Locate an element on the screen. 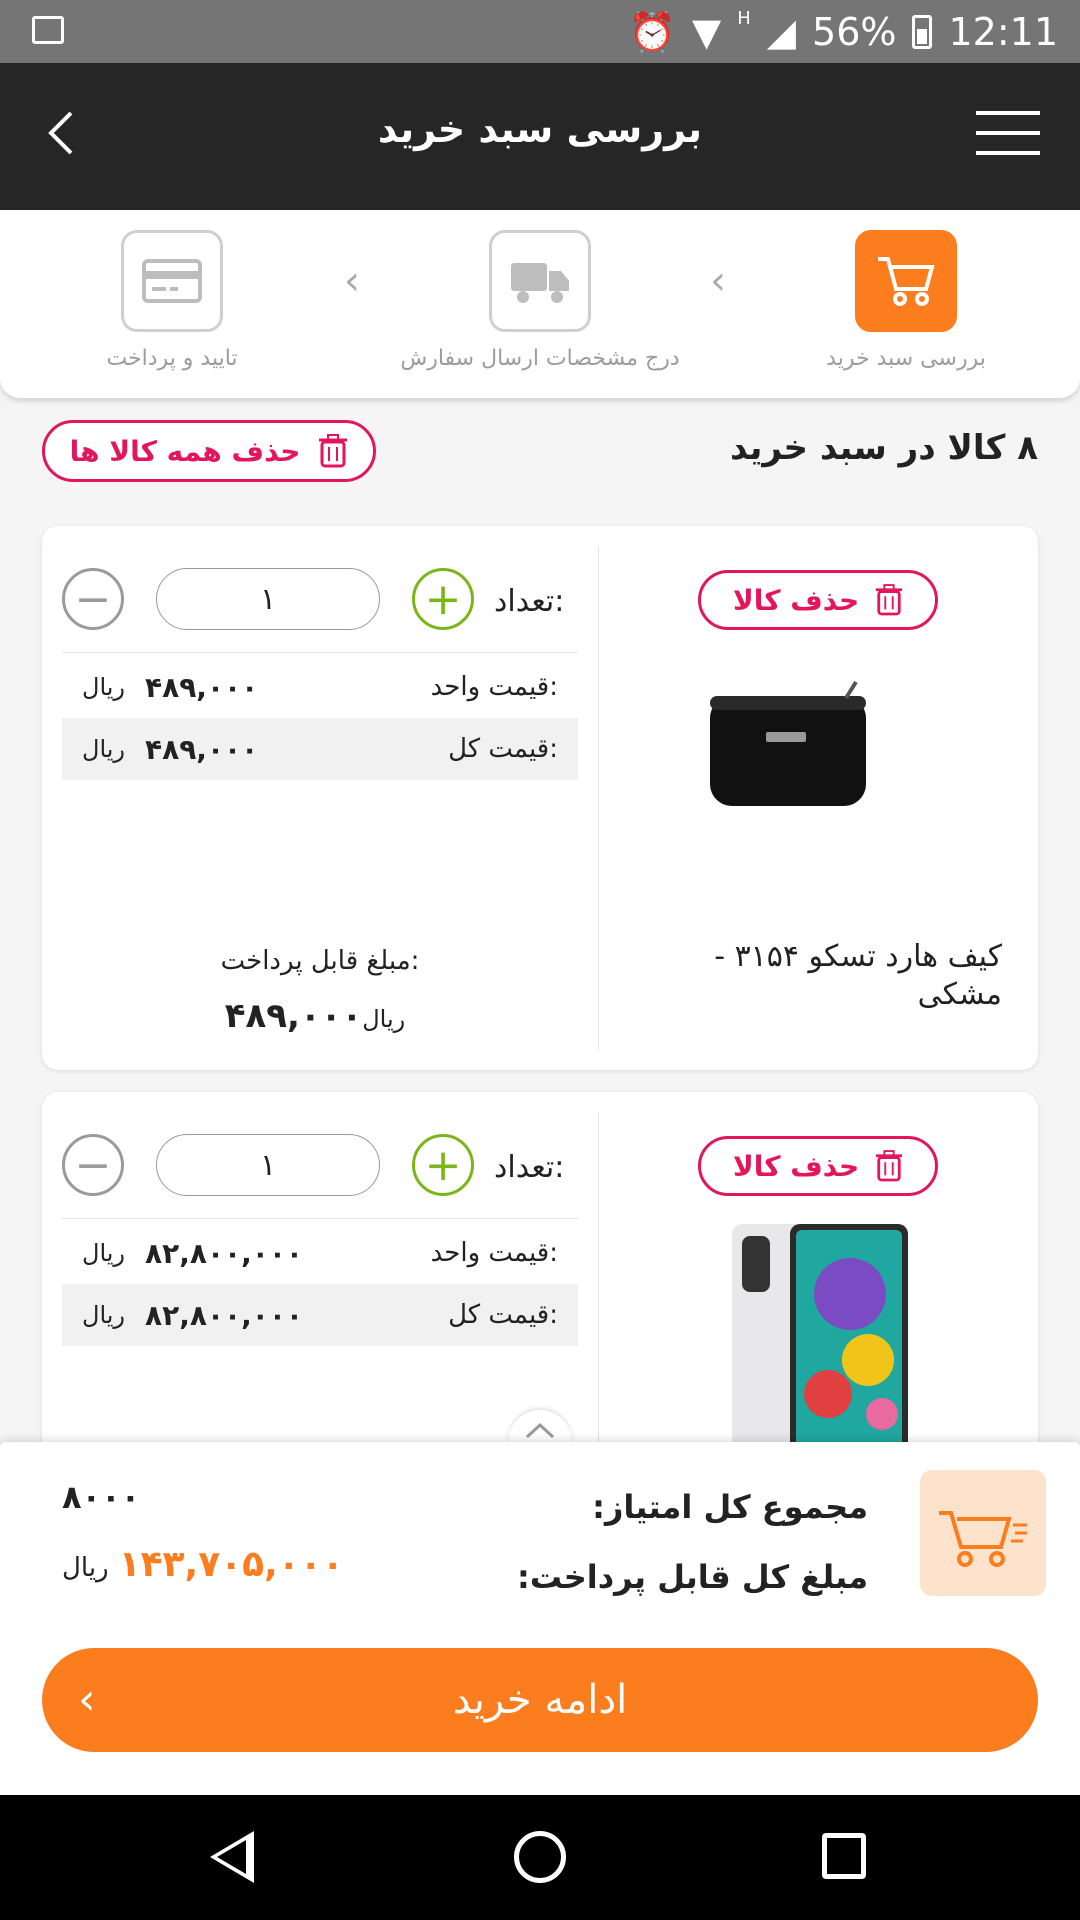 The height and width of the screenshot is (1920, 1080). alarm-icon: ⏰ is located at coordinates (652, 31).